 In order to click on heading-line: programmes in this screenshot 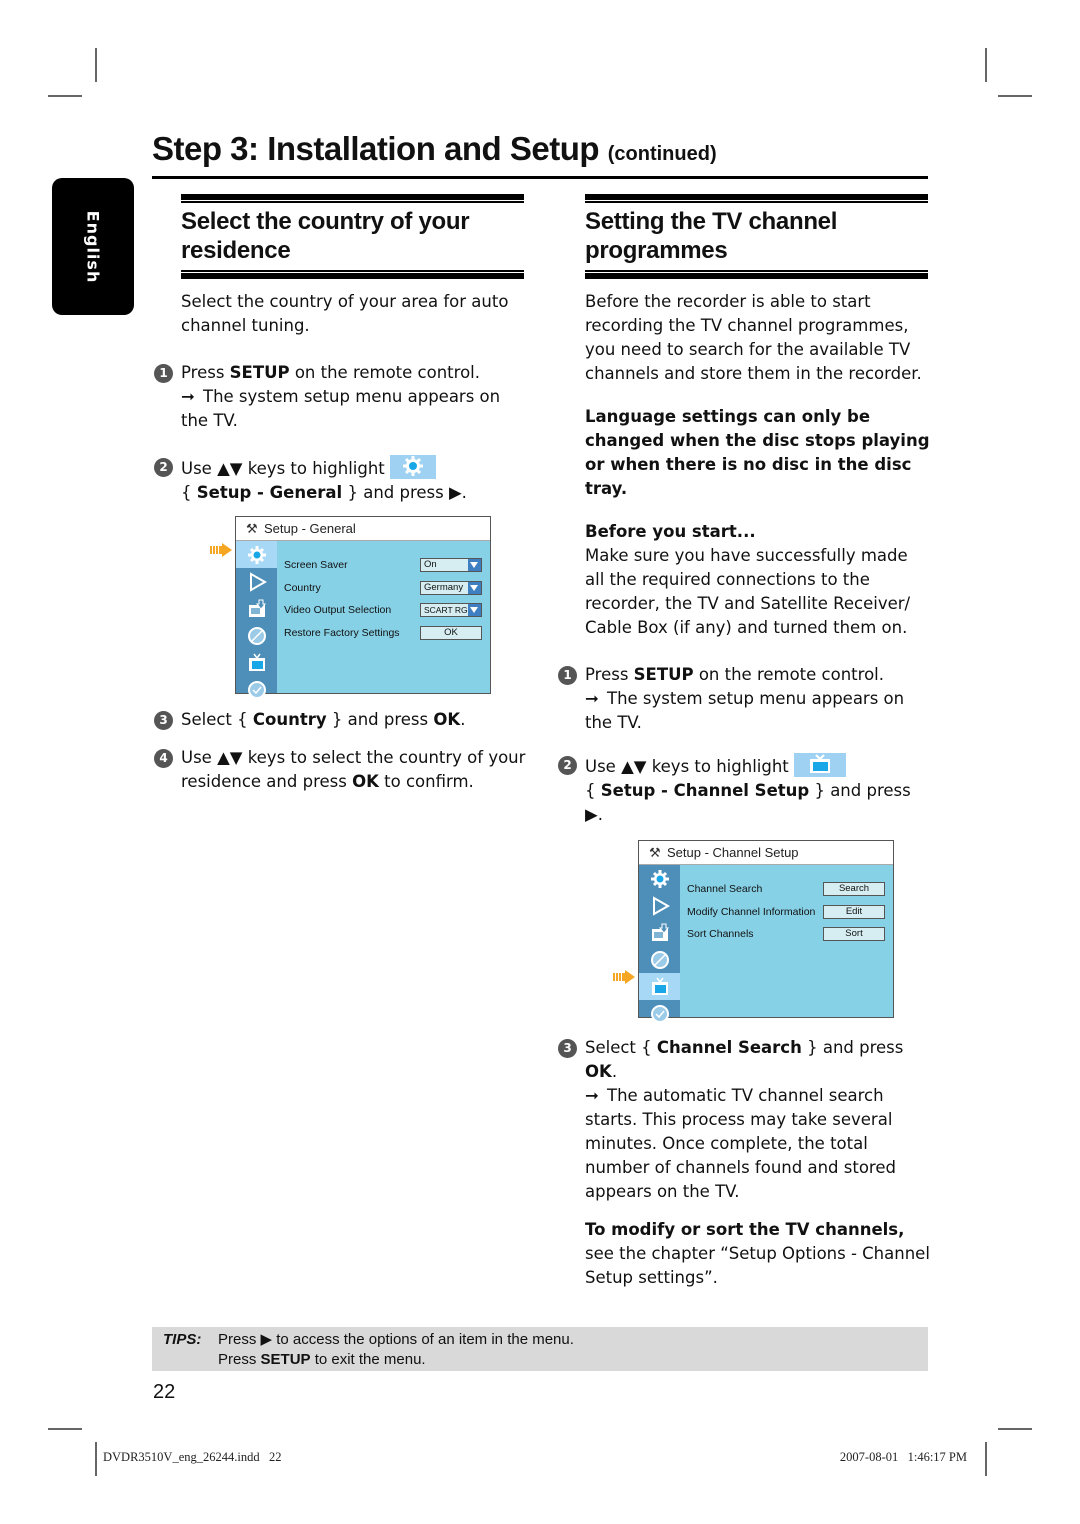, I will do `click(656, 250)`.